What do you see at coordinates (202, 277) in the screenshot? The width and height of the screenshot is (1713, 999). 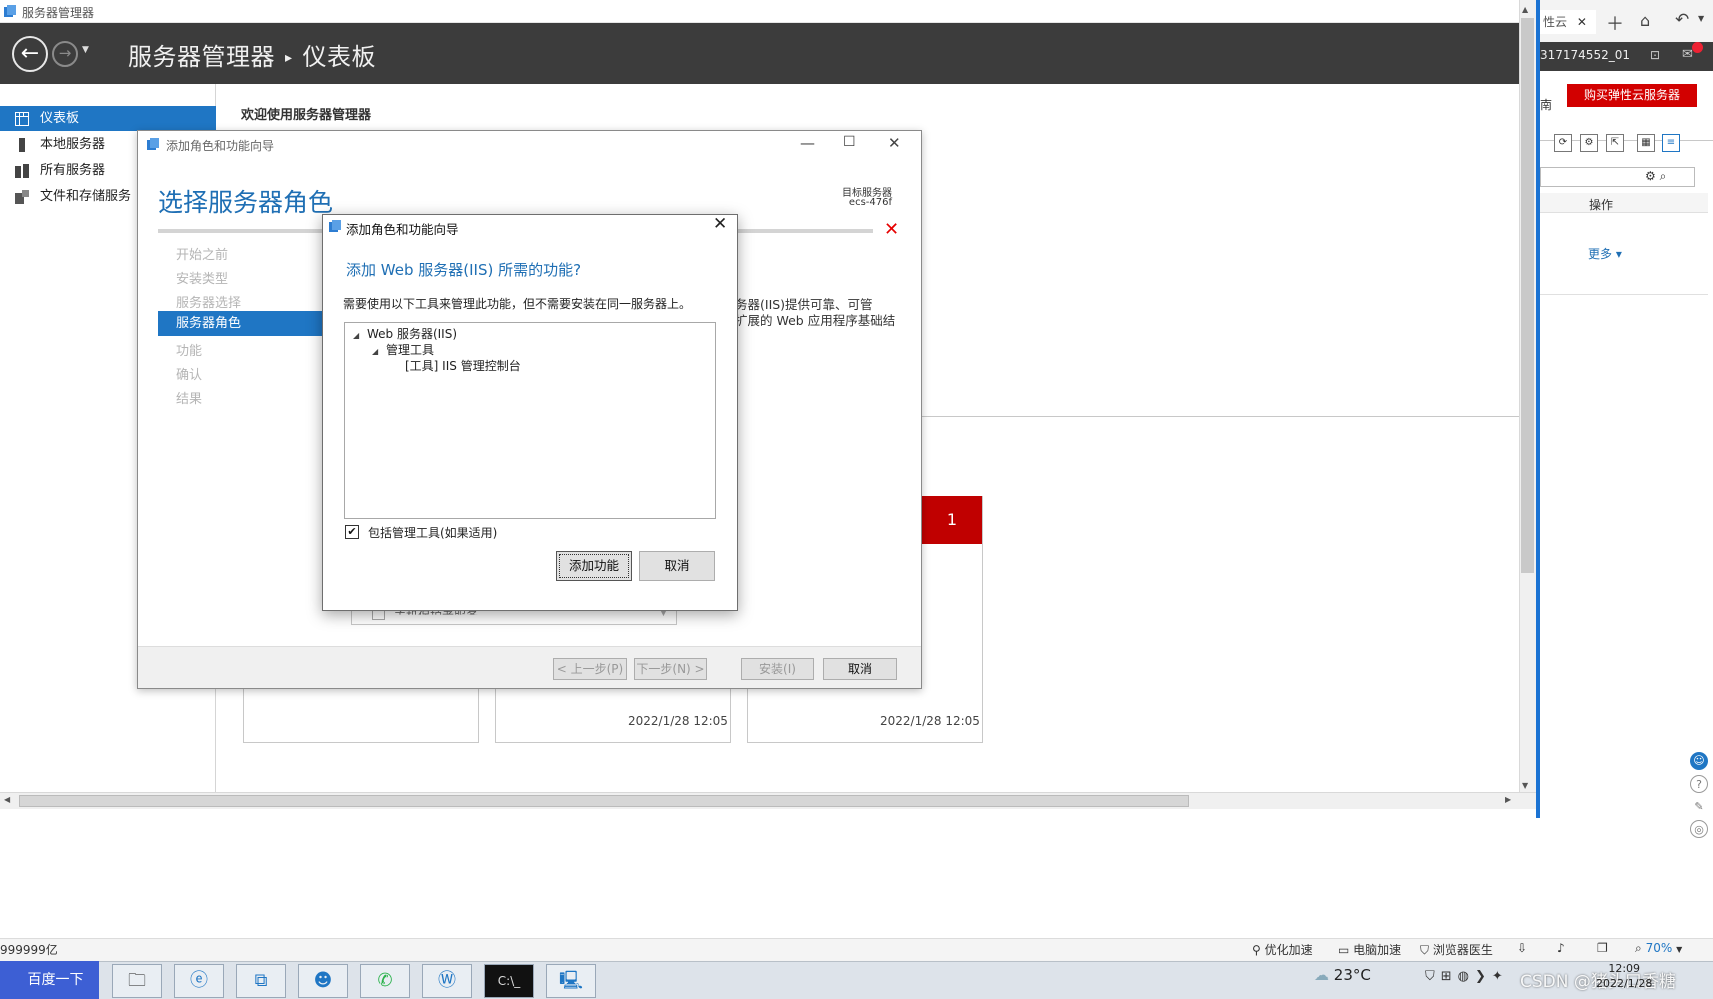 I see `wizard-step: 安装类型` at bounding box center [202, 277].